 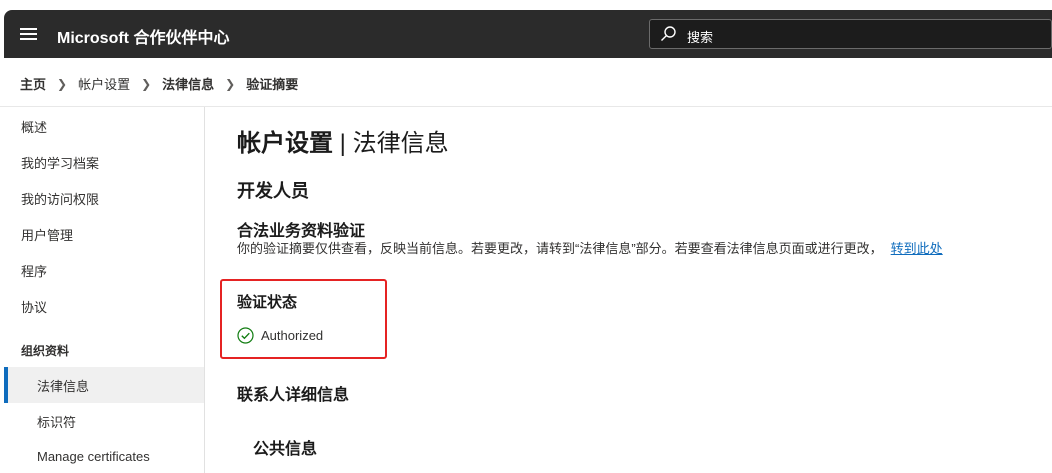 What do you see at coordinates (292, 335) in the screenshot?
I see `status-text: Authorized` at bounding box center [292, 335].